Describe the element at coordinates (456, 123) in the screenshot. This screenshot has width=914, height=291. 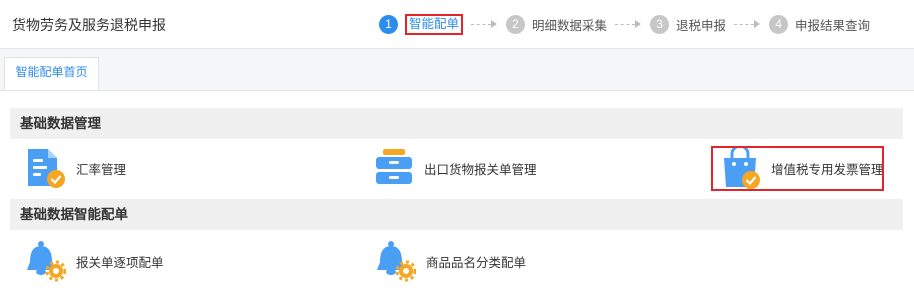
I see `section-header-basic-data: 基础数据管理` at that location.